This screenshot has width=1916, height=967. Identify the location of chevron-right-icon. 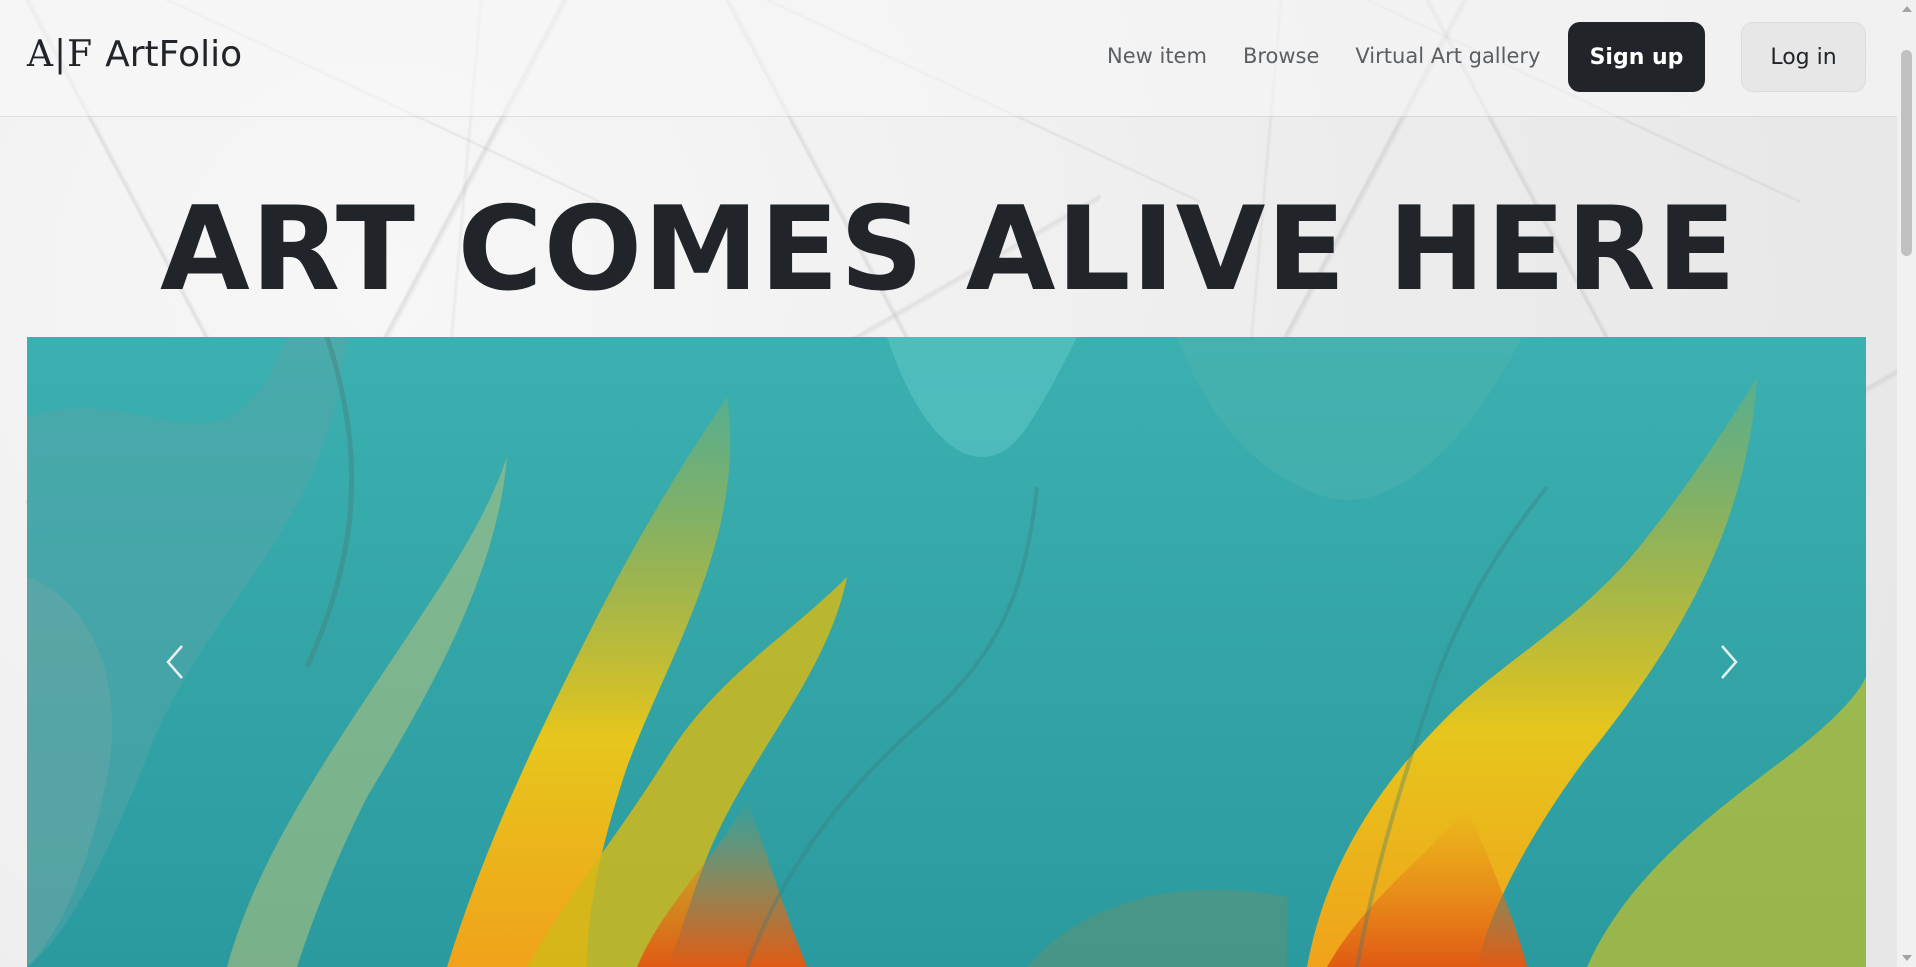
(1729, 662).